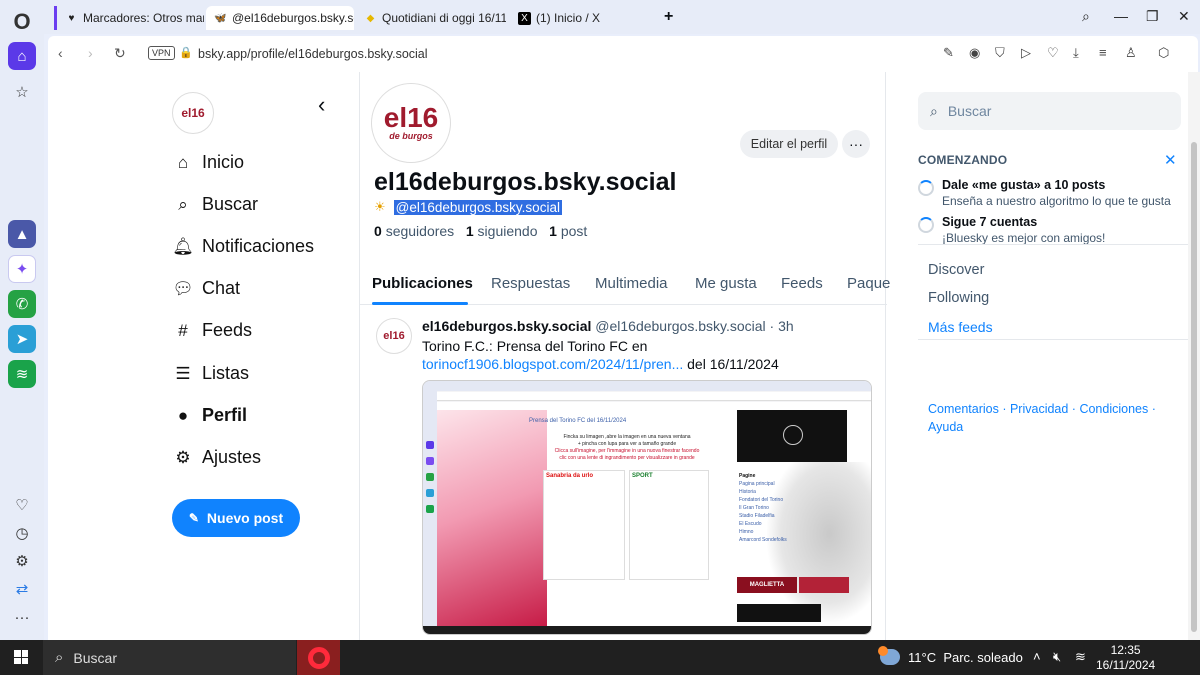 The width and height of the screenshot is (1200, 675). I want to click on opera-logo-icon: O, so click(22, 22).